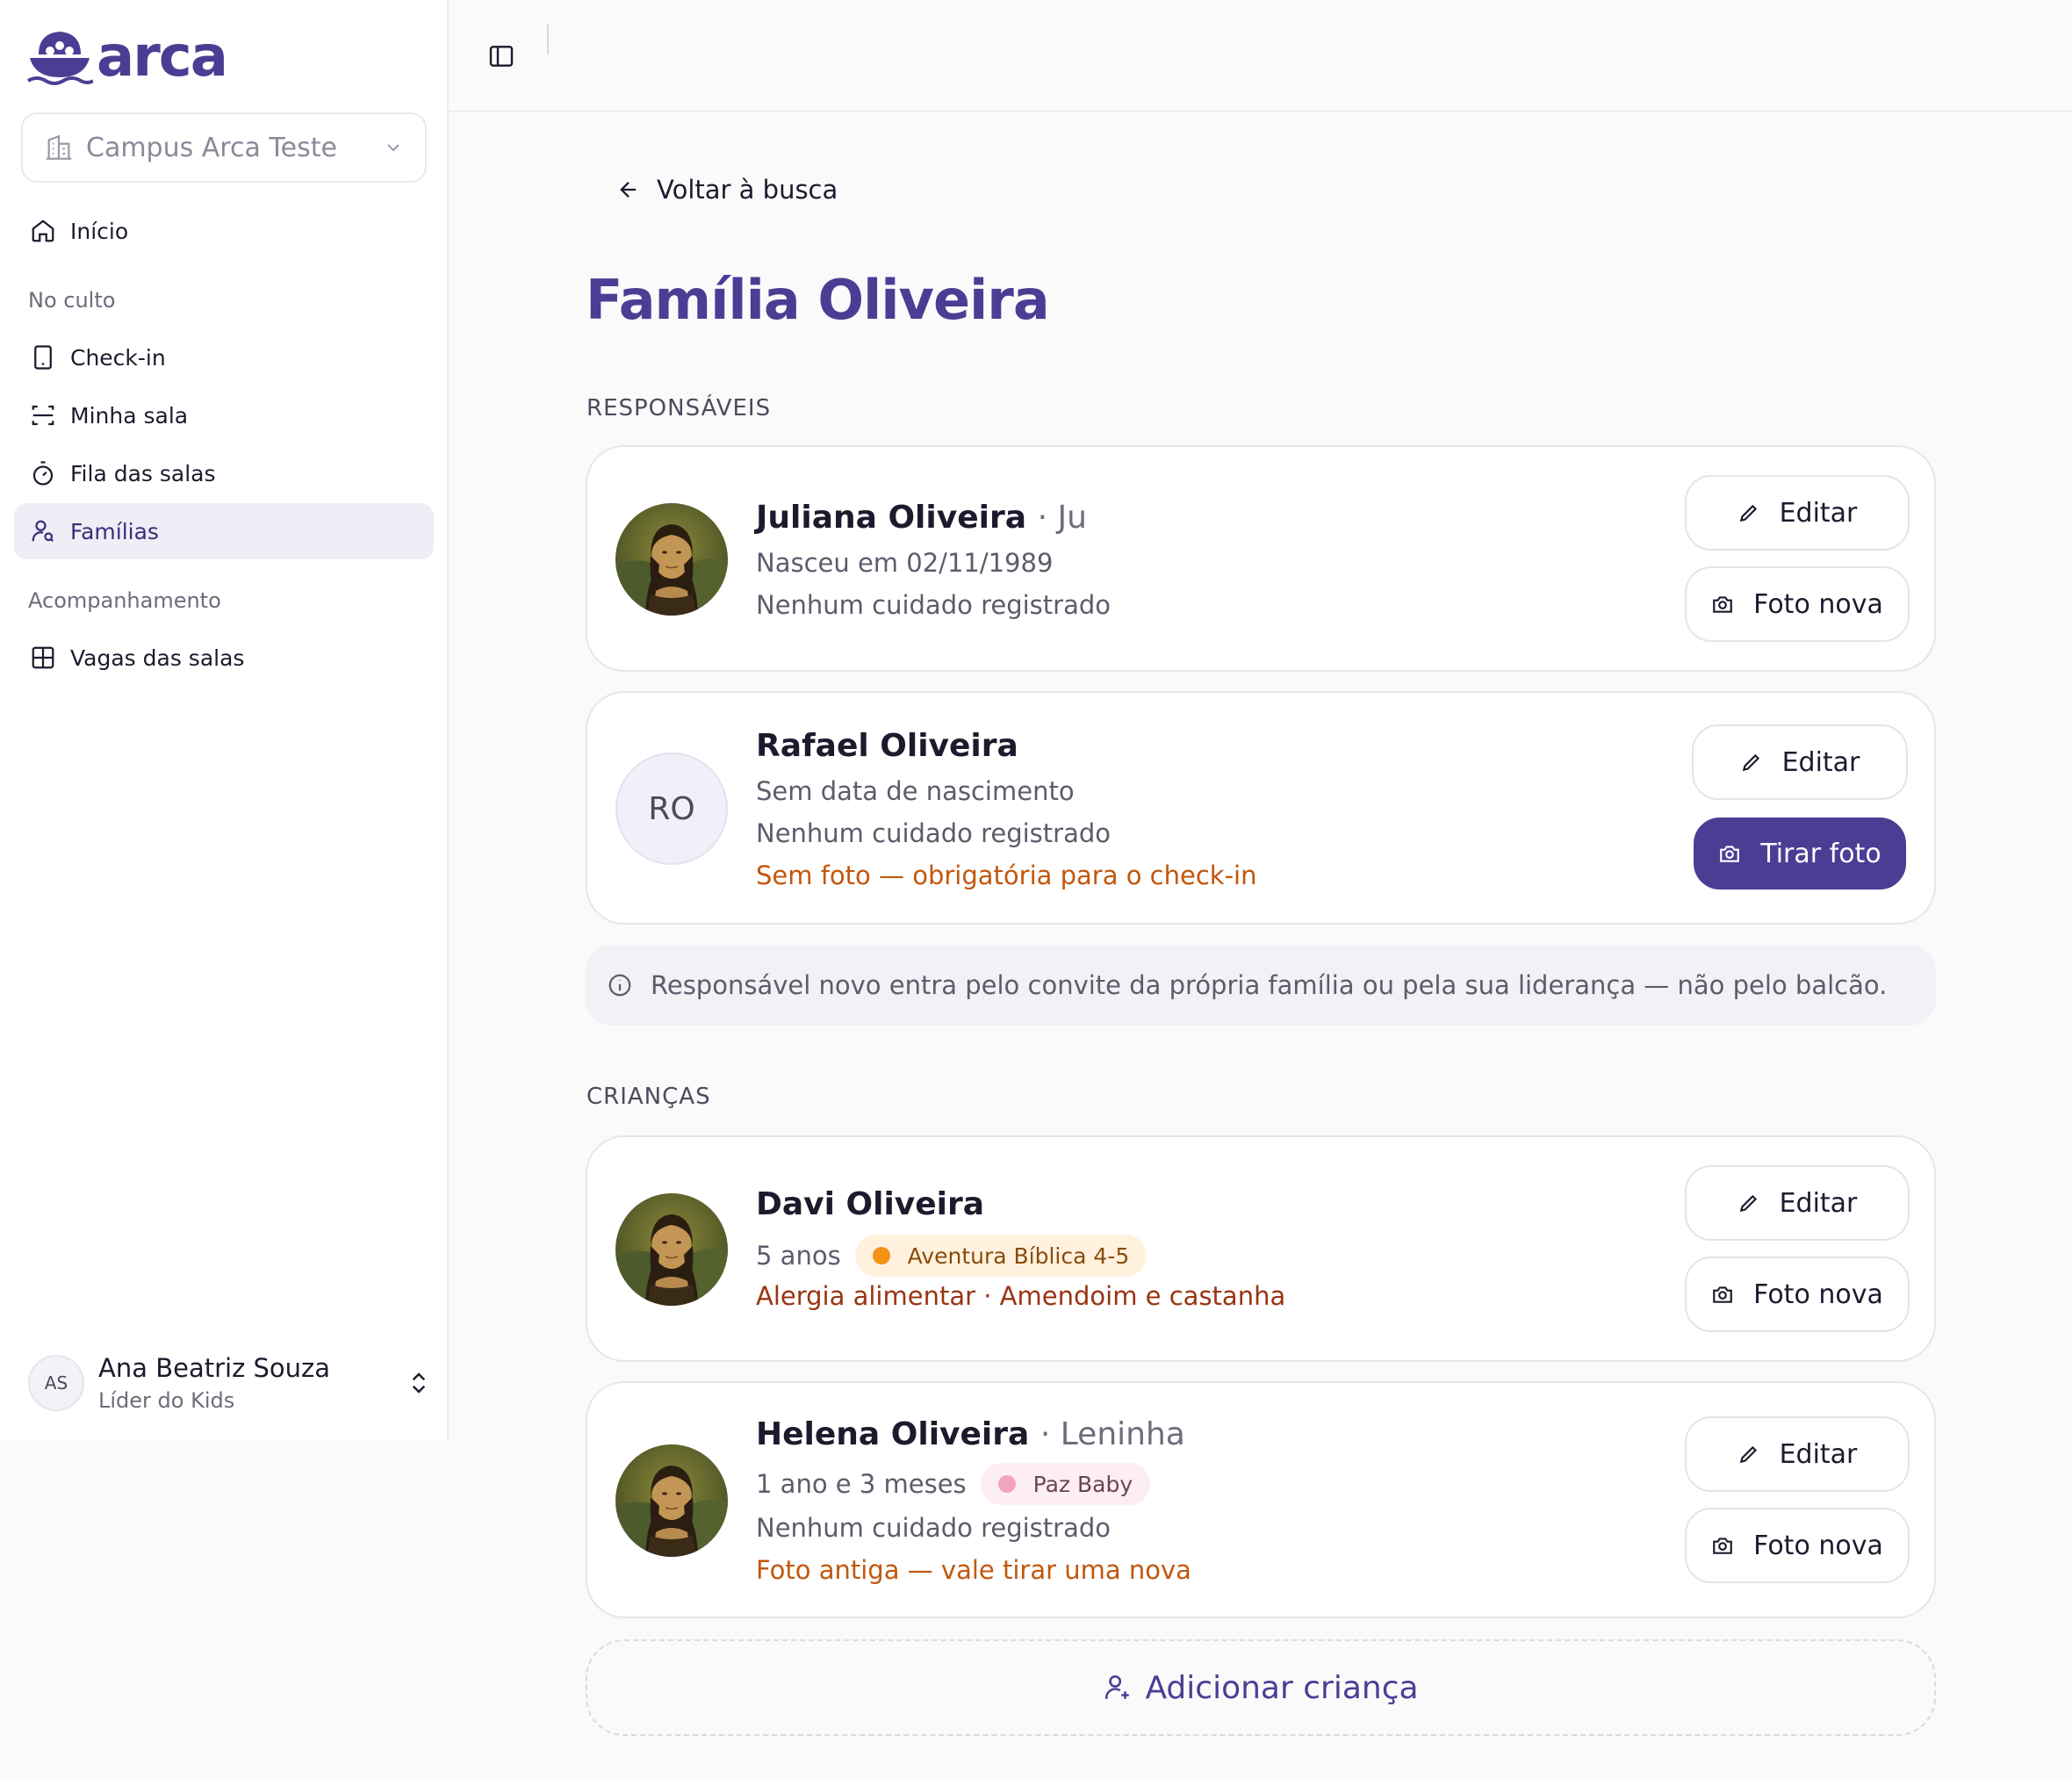  What do you see at coordinates (43, 657) in the screenshot?
I see `grid-icon` at bounding box center [43, 657].